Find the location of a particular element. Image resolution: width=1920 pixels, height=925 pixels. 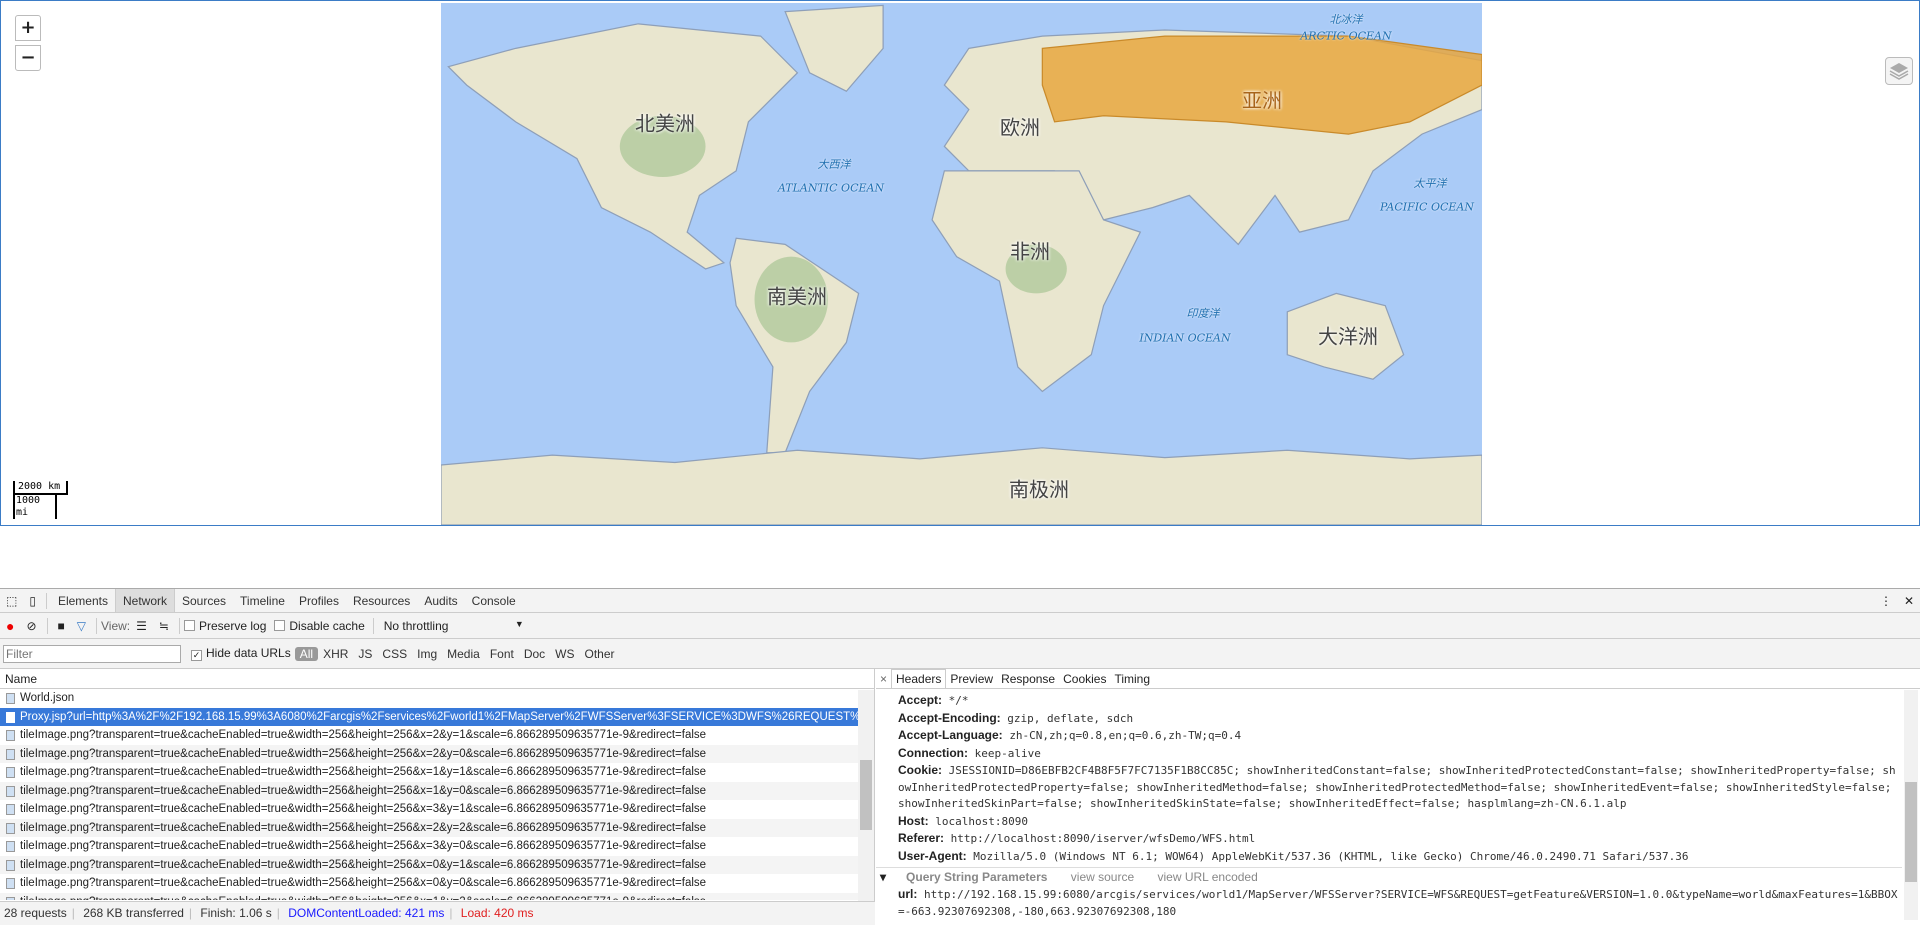

detail-tab-timing: Timing is located at coordinates (1132, 679).